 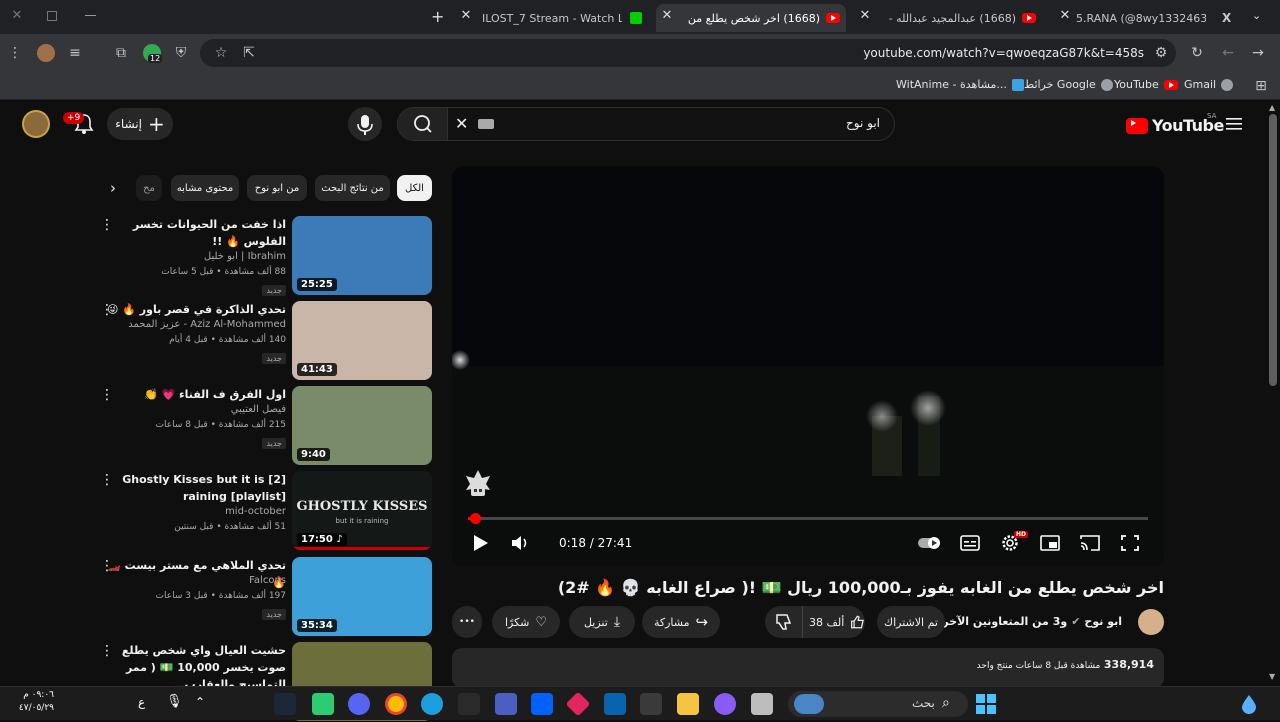 What do you see at coordinates (563, 18) in the screenshot?
I see `tab-twitch: ILOST_7 Stream - Watch Live on` at bounding box center [563, 18].